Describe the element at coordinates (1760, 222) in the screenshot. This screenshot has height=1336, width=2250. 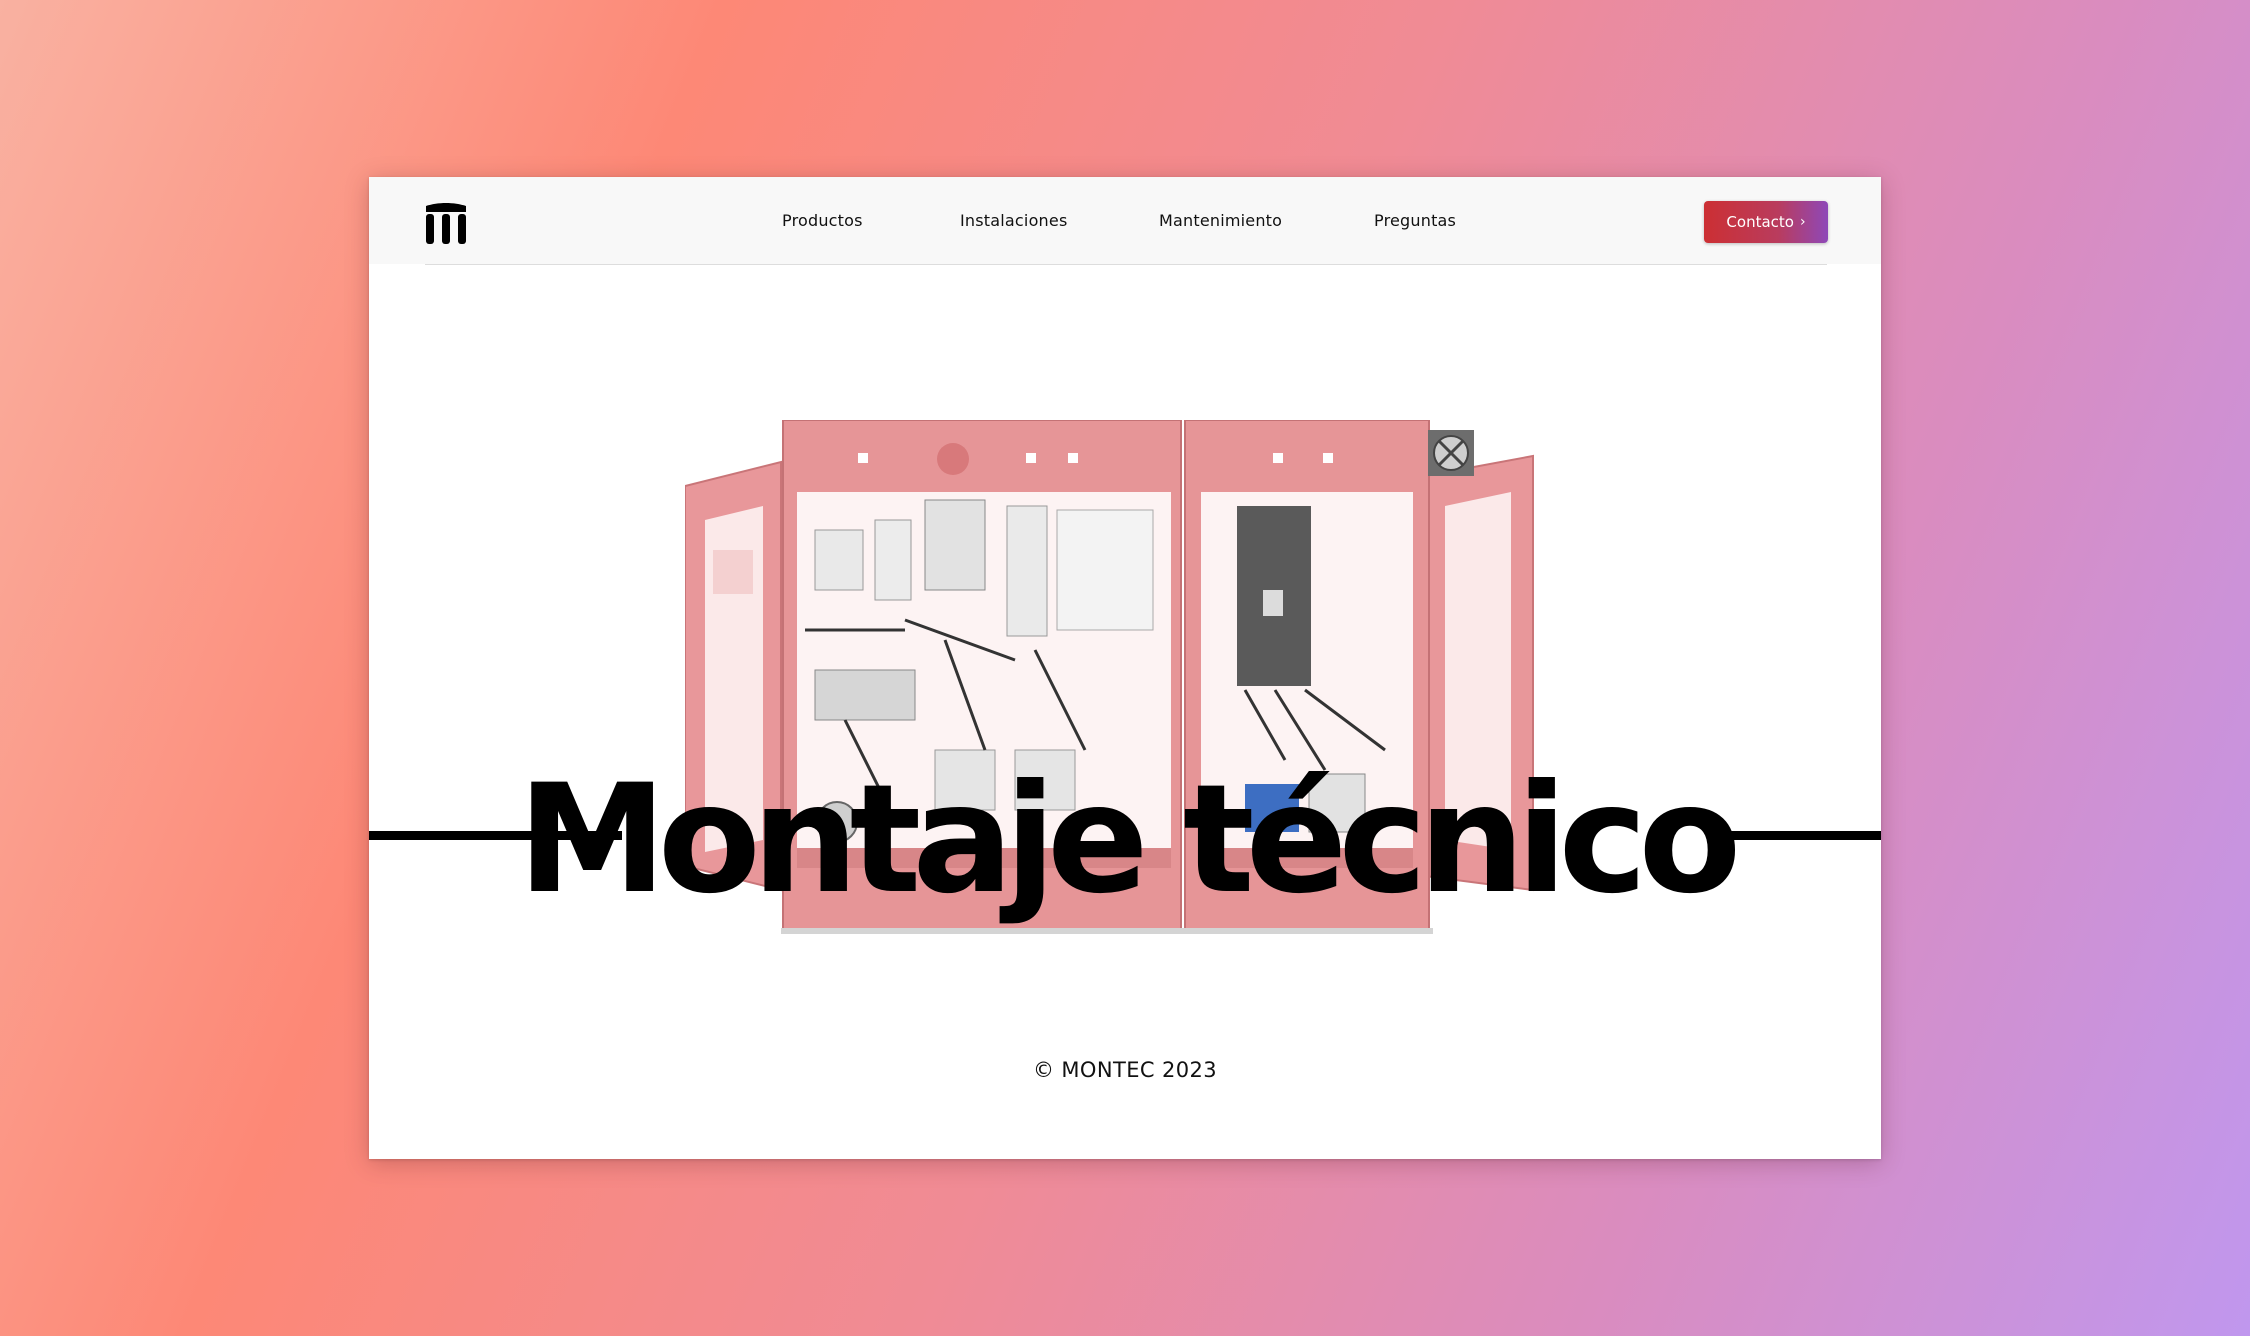
I see `contact-button-label: Contacto` at that location.